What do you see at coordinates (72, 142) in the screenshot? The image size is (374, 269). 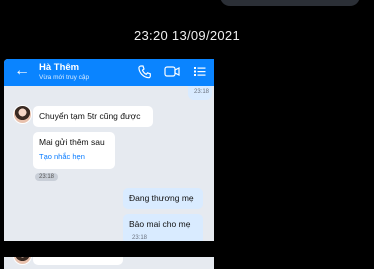 I see `message-text: Mai gửi thêm sau` at bounding box center [72, 142].